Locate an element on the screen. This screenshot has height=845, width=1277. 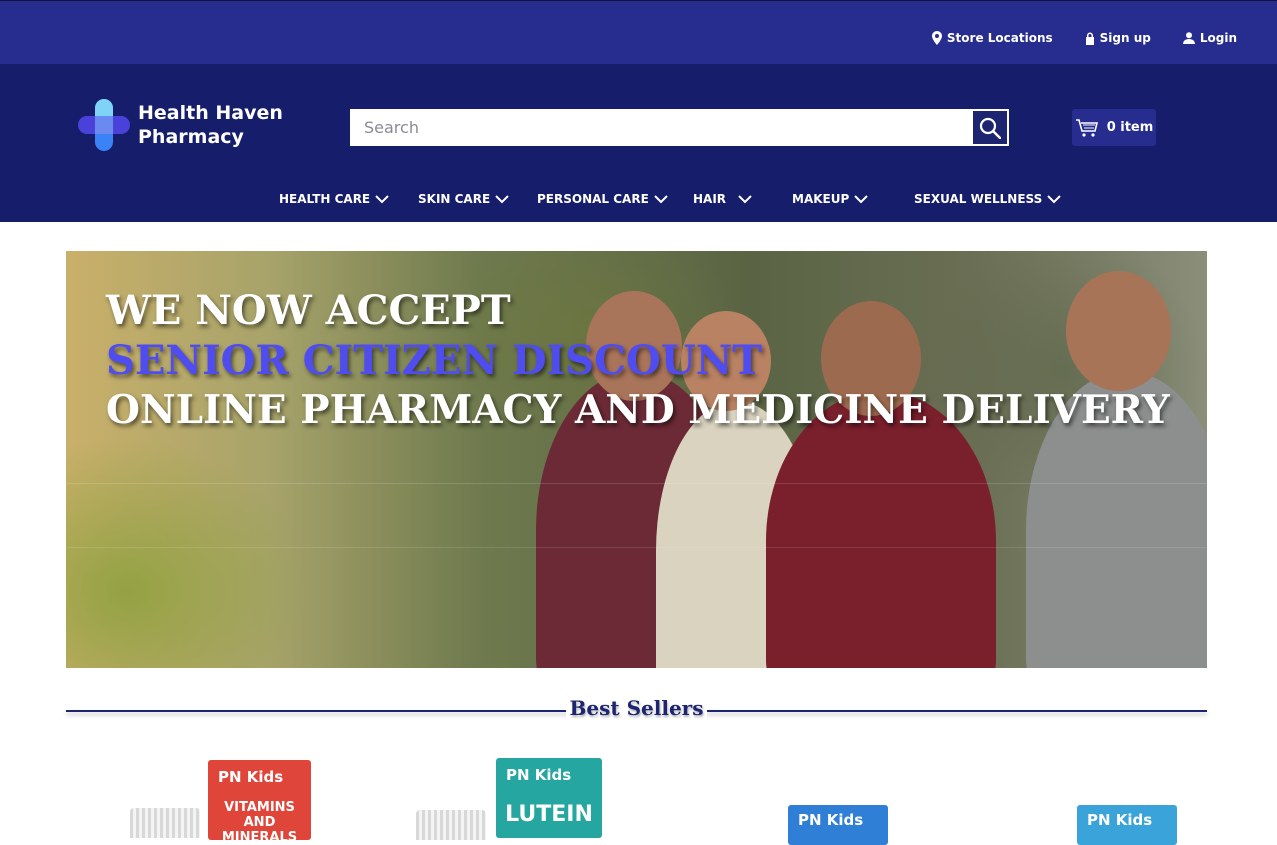
hero-line-2: SENIOR CITIZEN DISCOUNT is located at coordinates (434, 360).